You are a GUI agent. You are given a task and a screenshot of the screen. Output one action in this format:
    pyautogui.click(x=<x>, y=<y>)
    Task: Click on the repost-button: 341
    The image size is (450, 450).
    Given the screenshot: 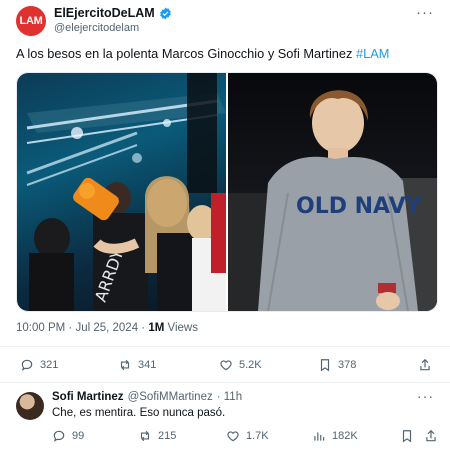 What is the action you would take?
    pyautogui.click(x=137, y=365)
    